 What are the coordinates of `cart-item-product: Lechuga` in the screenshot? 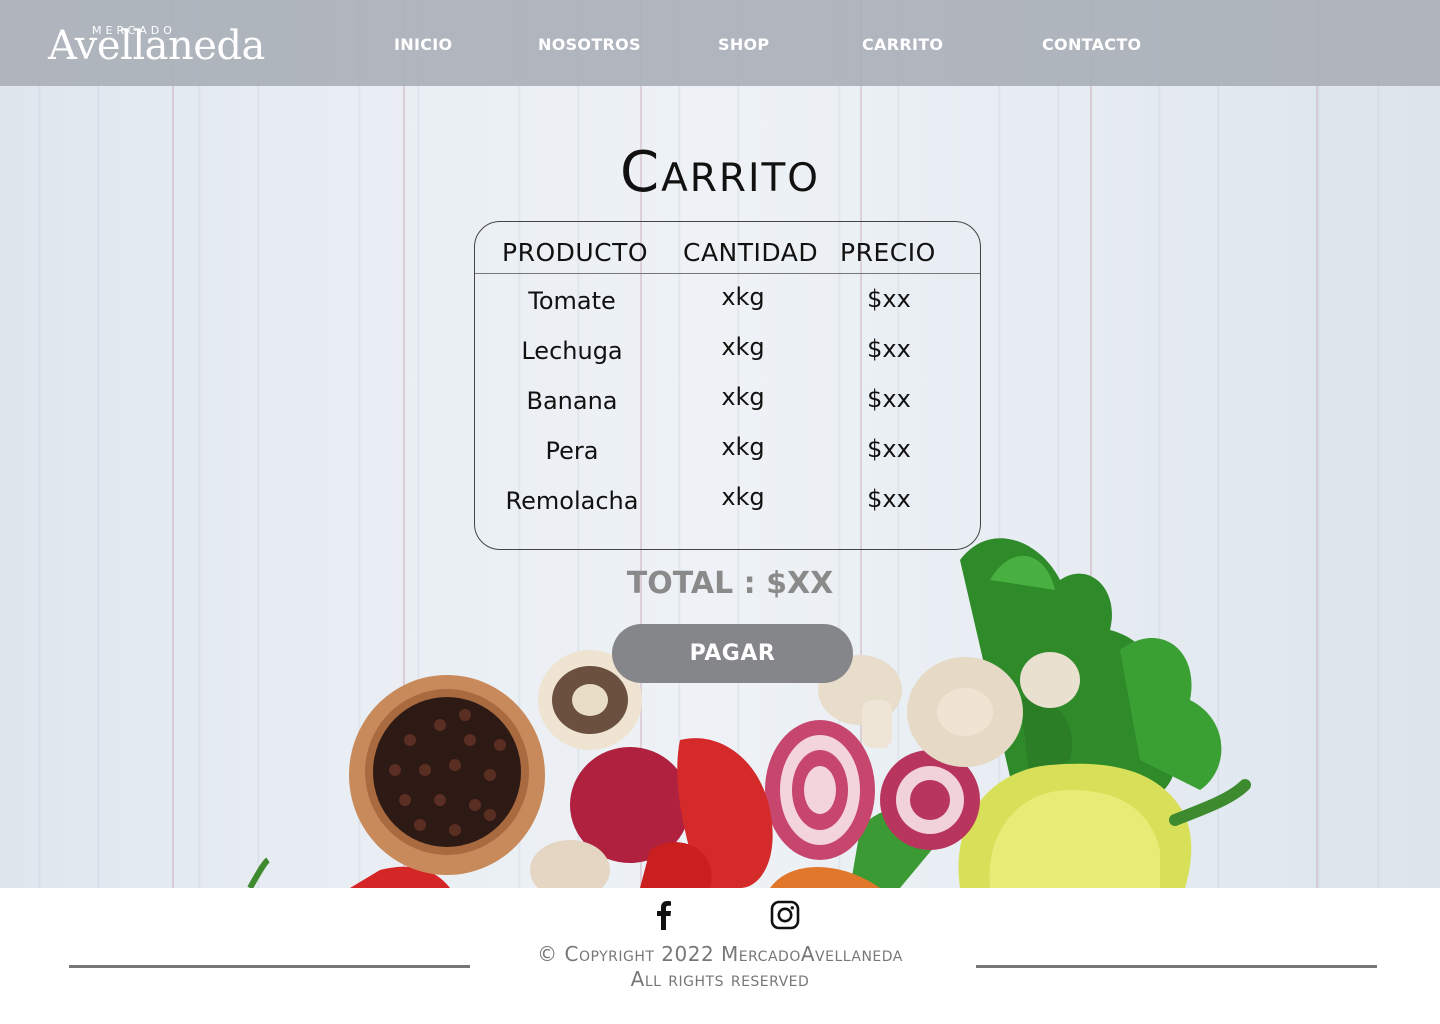 It's located at (572, 351).